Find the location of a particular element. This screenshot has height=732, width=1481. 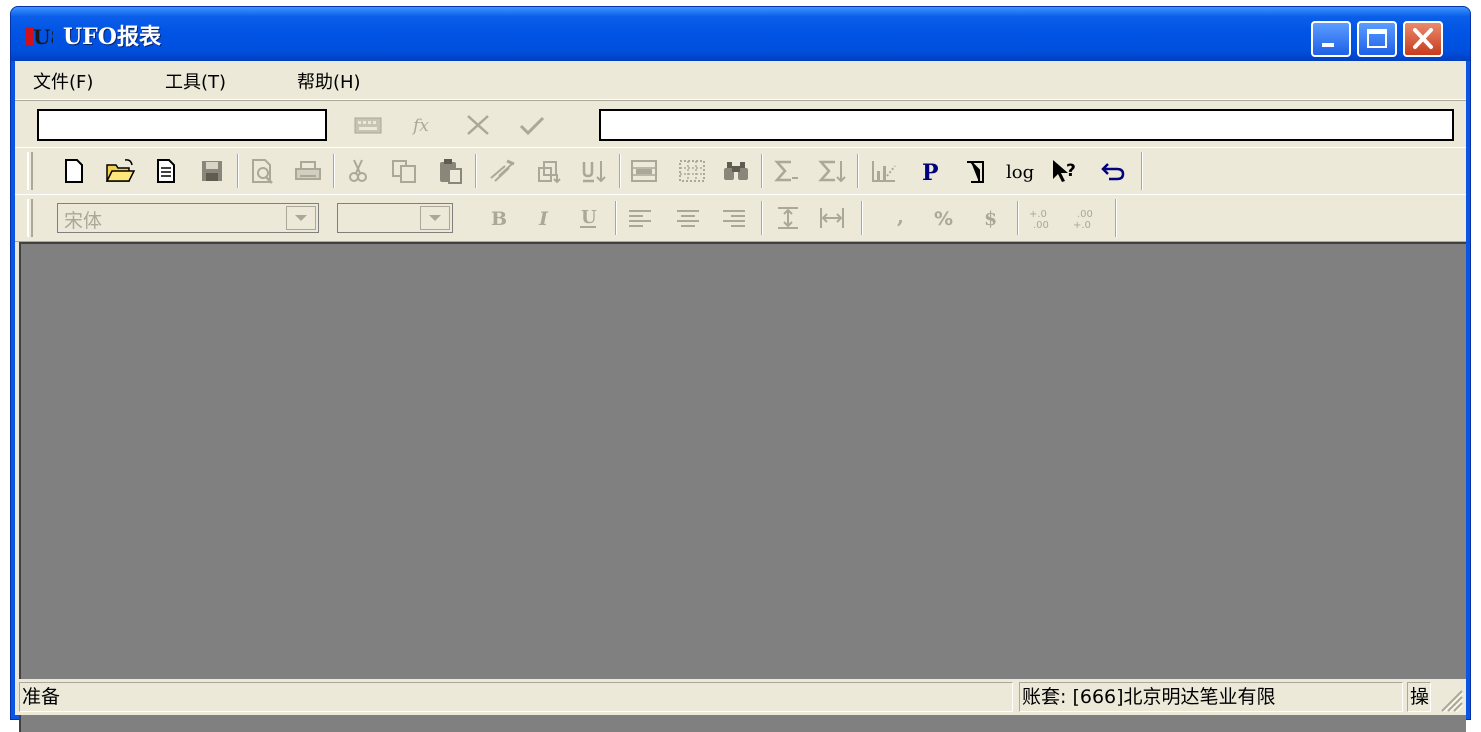

bold-button: B is located at coordinates (498, 218).